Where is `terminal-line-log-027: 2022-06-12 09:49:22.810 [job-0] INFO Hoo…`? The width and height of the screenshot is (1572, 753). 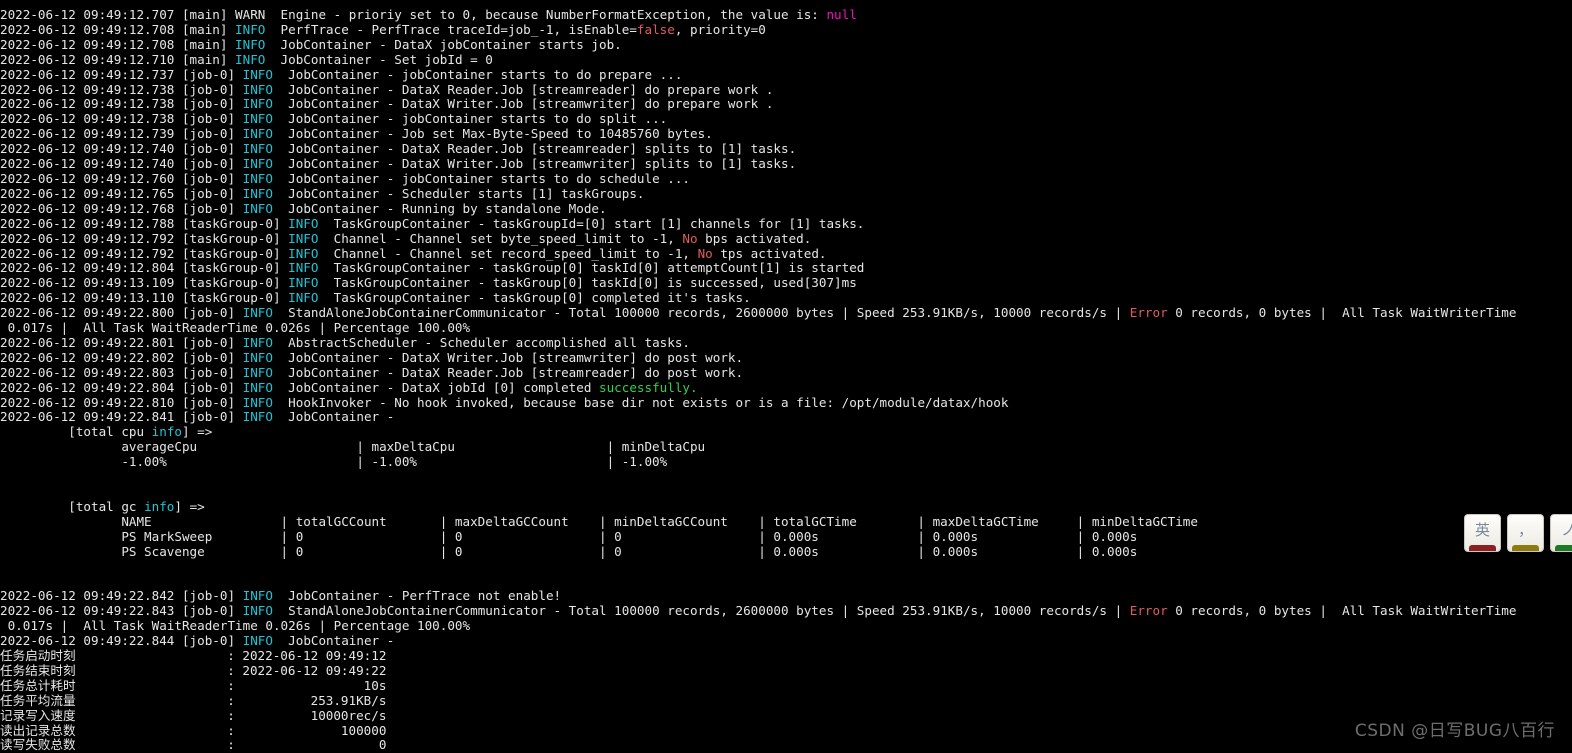
terminal-line-log-027: 2022-06-12 09:49:22.810 [job-0] INFO Hoo… is located at coordinates (786, 403).